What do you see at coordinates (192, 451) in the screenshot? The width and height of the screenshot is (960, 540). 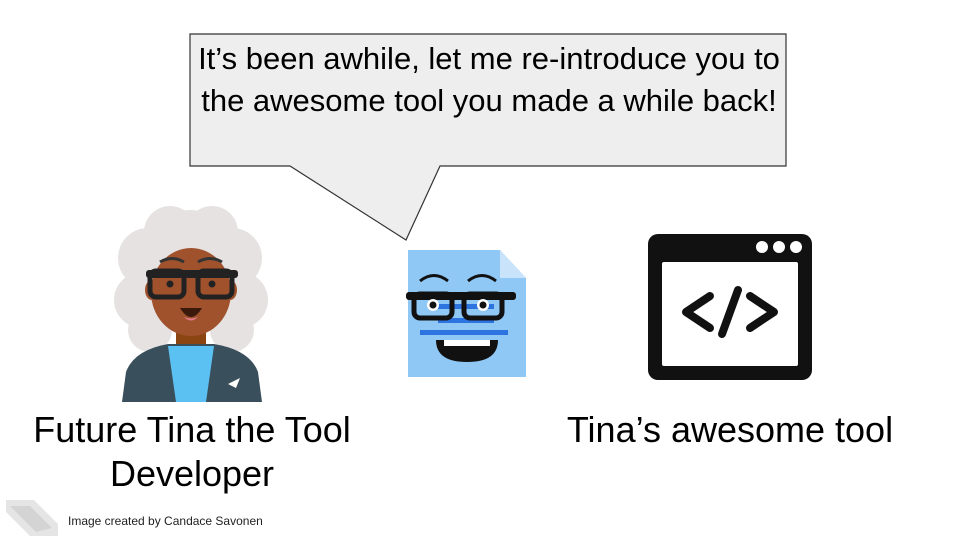 I see `tina-caption: Future Tina the Tool Developer` at bounding box center [192, 451].